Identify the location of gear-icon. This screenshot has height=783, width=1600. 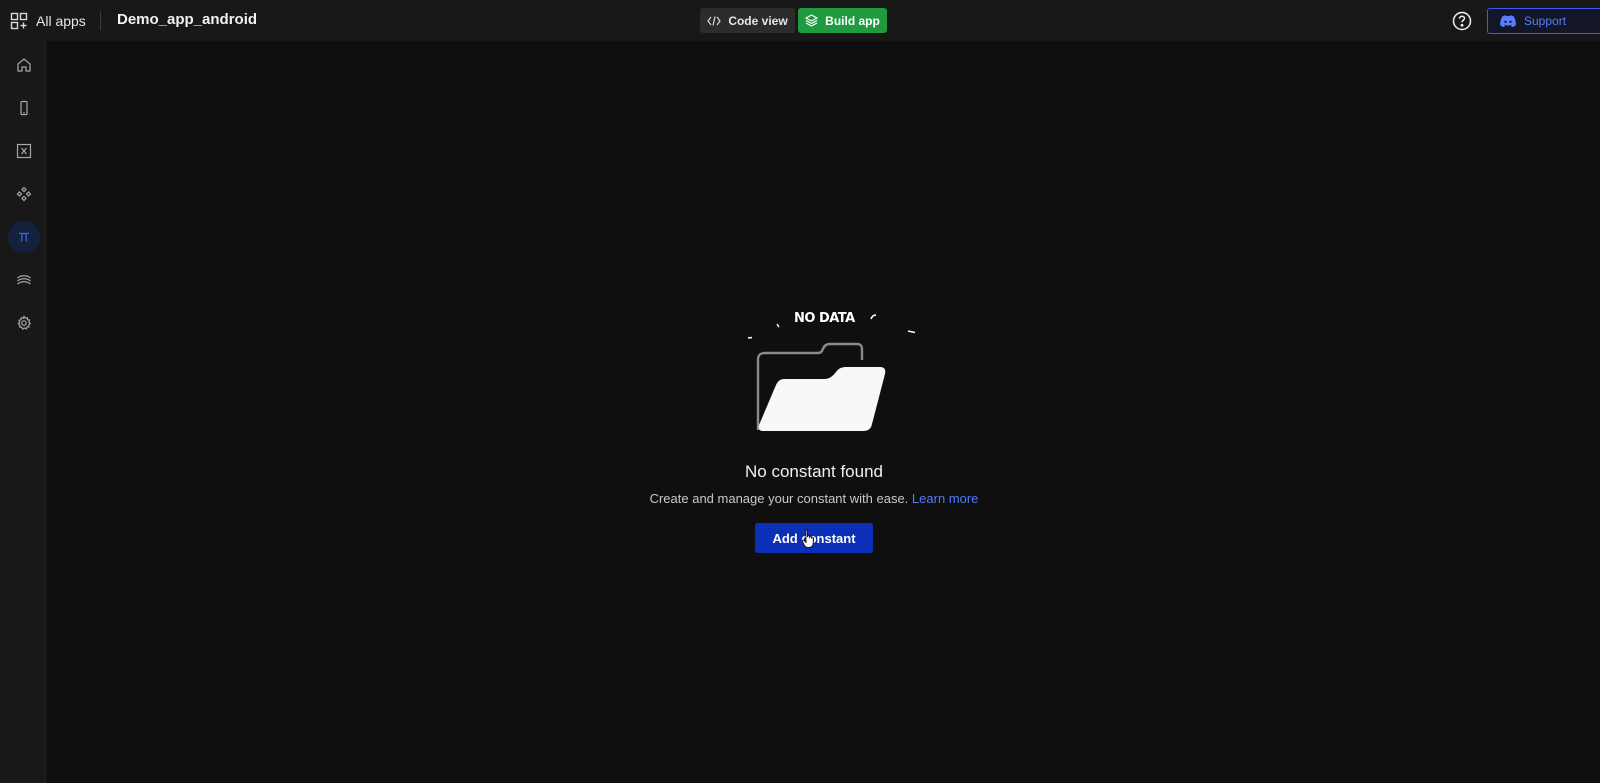
(24, 322).